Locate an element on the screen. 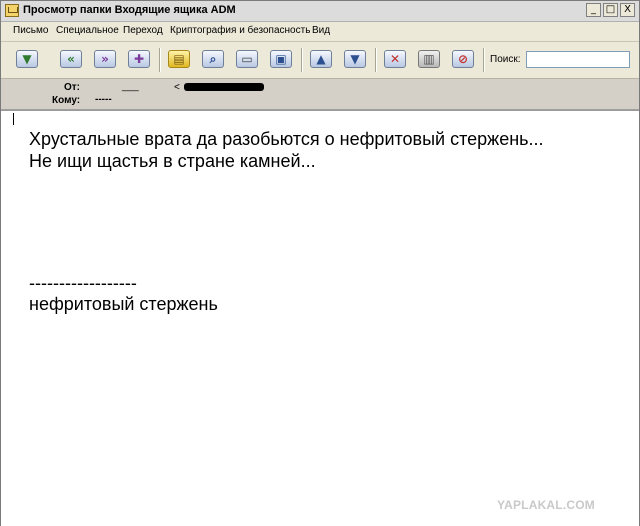 The height and width of the screenshot is (526, 640). reply-icon: « is located at coordinates (71, 59).